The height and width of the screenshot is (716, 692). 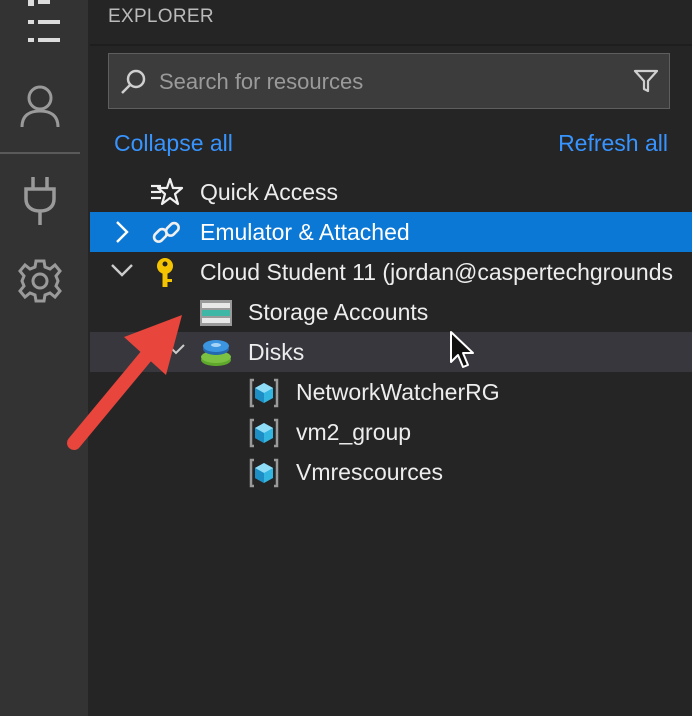 I want to click on mouse-cursor-icon, so click(x=462, y=352).